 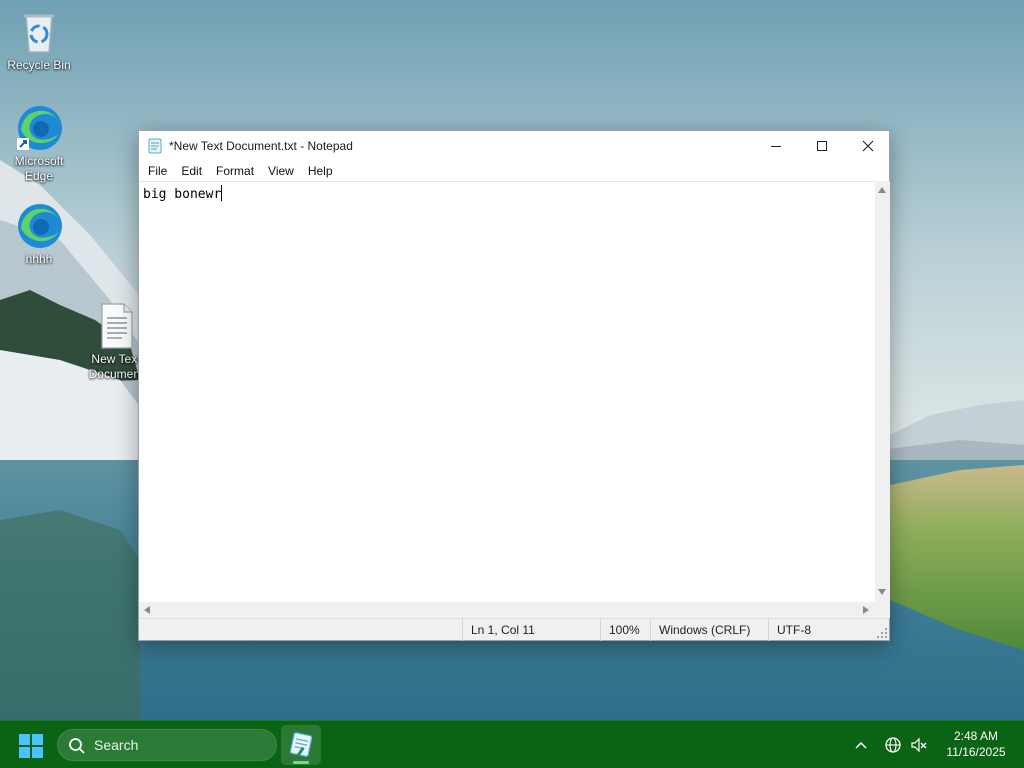 I want to click on desktop-icon-hhhh: hhhh, so click(x=39, y=234).